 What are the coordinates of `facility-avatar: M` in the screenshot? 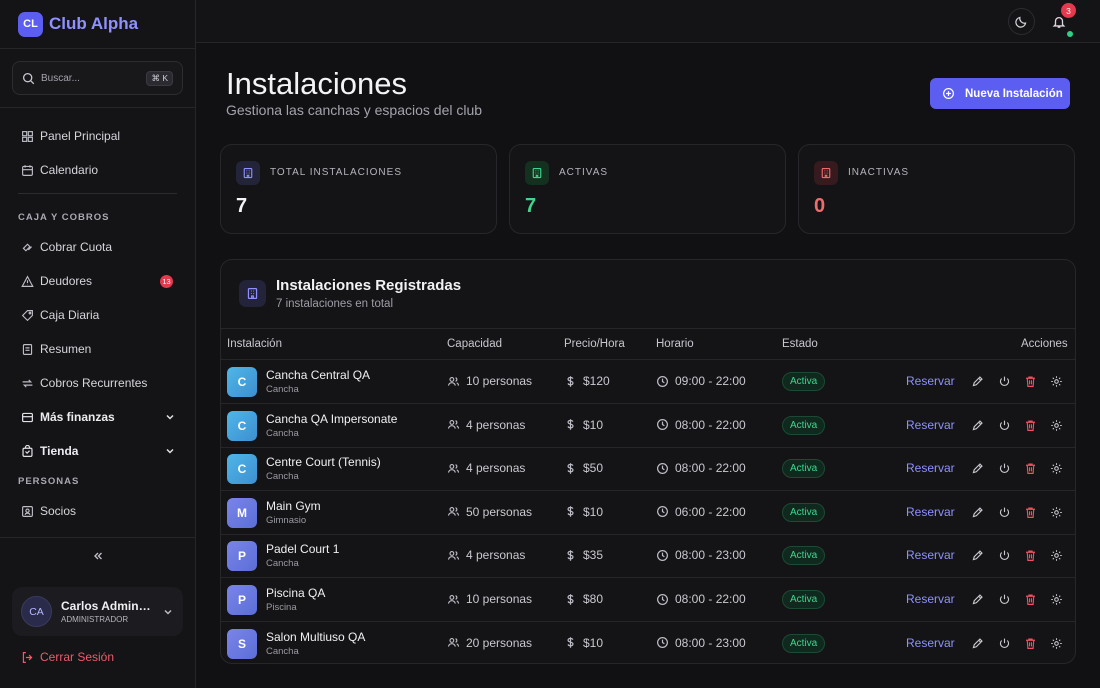 It's located at (242, 512).